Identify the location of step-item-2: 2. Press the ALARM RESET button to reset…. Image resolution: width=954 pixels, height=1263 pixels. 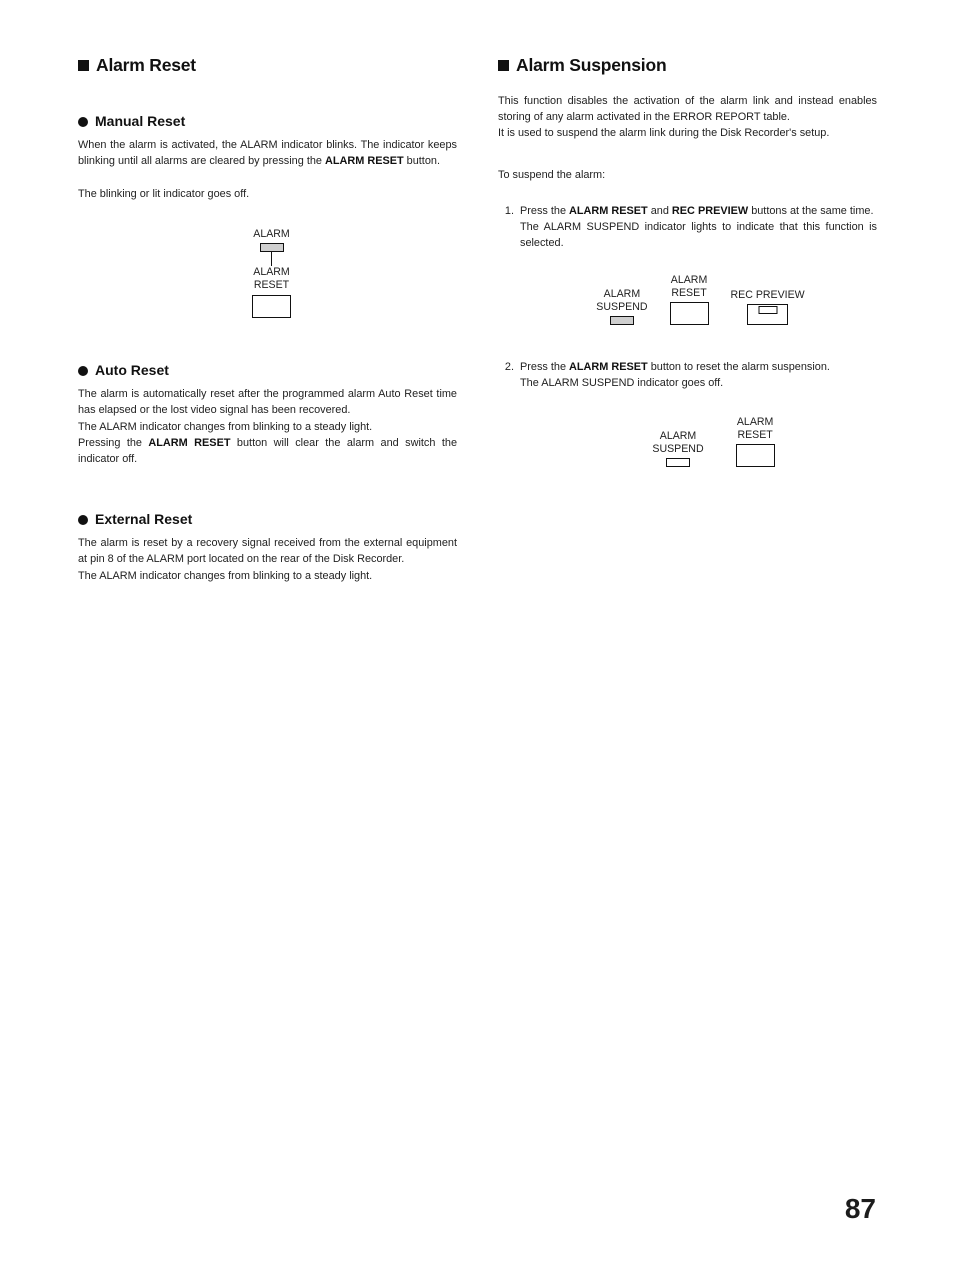
(687, 375).